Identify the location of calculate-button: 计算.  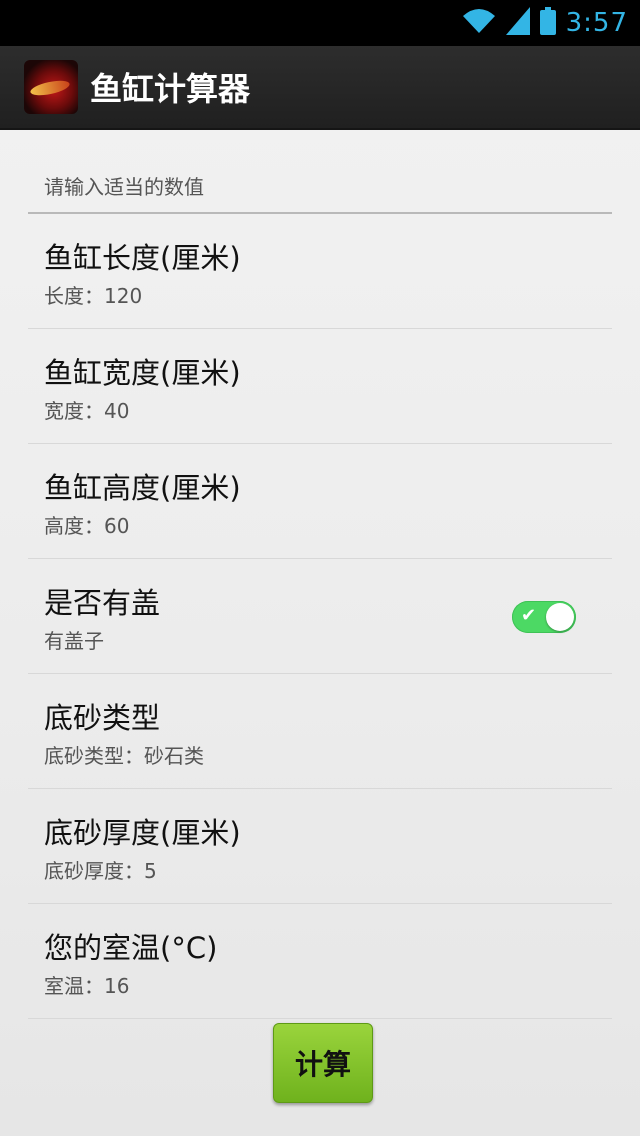
(323, 1063).